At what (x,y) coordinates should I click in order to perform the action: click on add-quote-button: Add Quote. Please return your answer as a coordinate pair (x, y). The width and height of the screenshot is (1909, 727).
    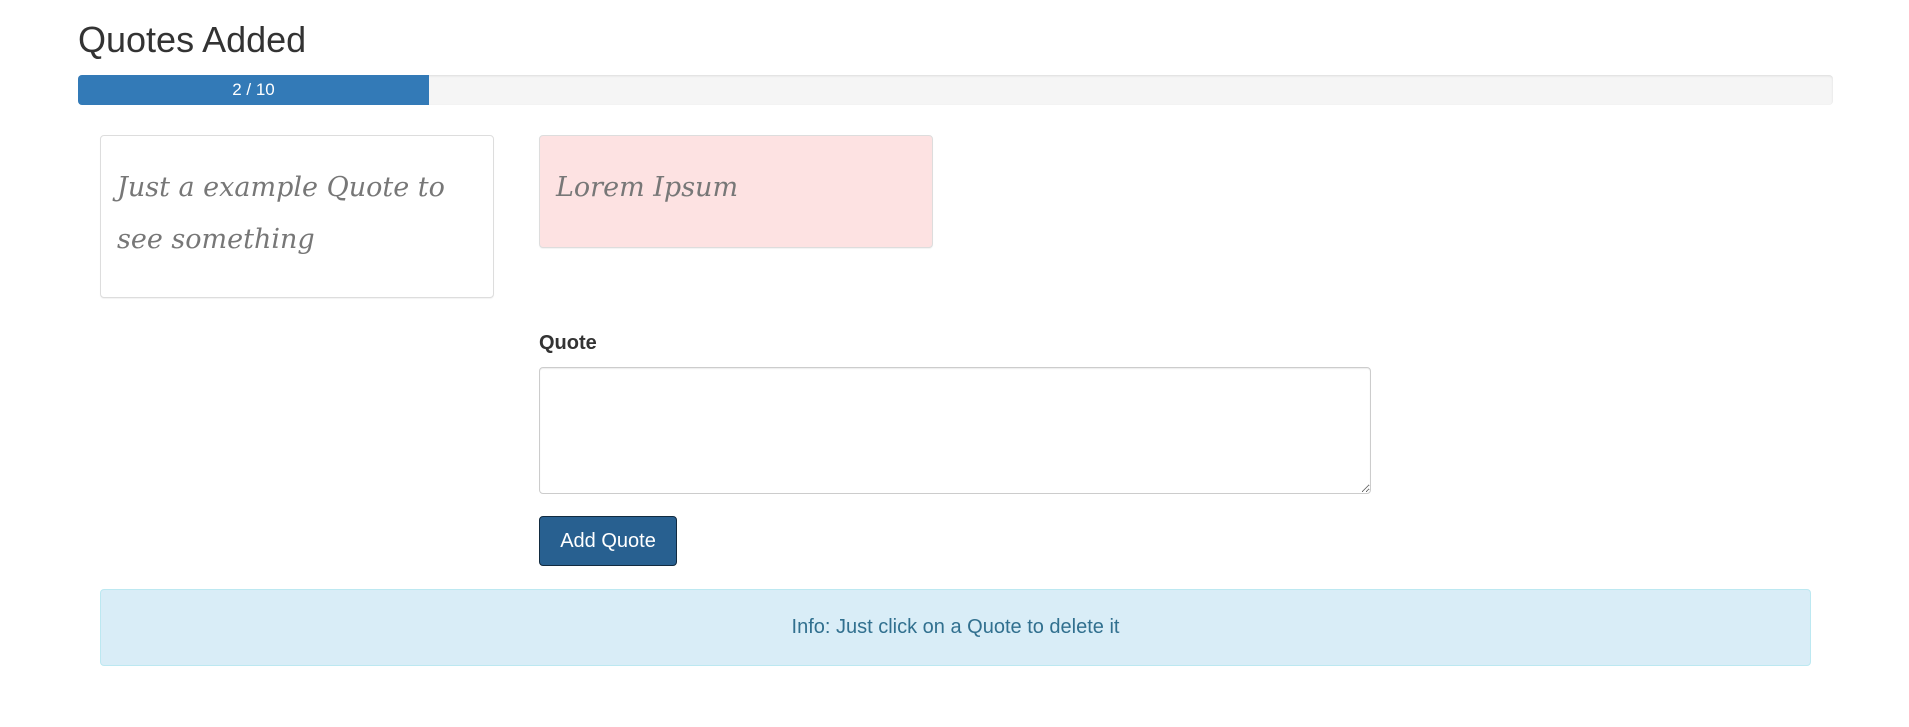
    Looking at the image, I should click on (608, 541).